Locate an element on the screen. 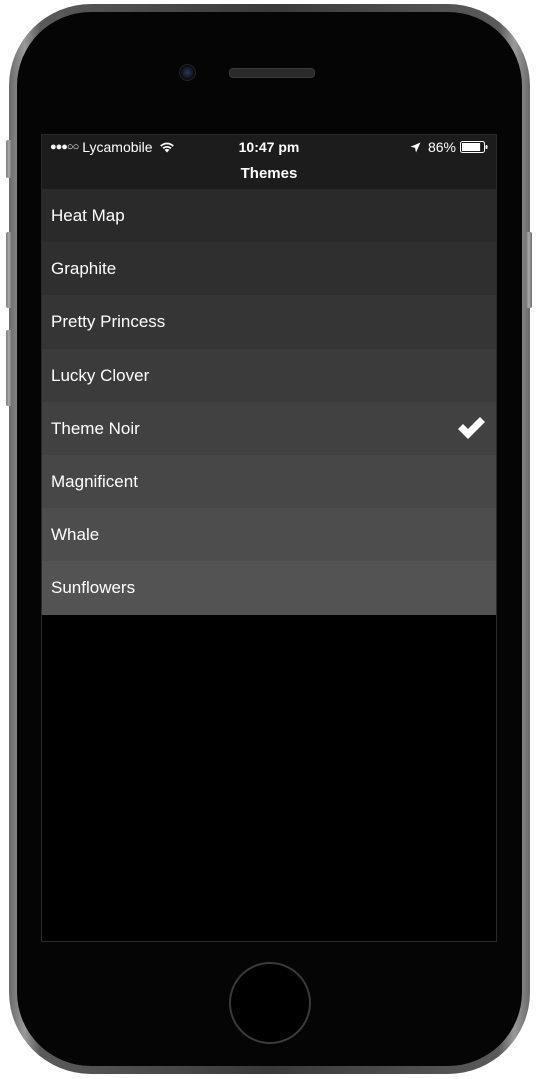 Image resolution: width=537 pixels, height=1079 pixels. volume-down-button is located at coordinates (9, 368).